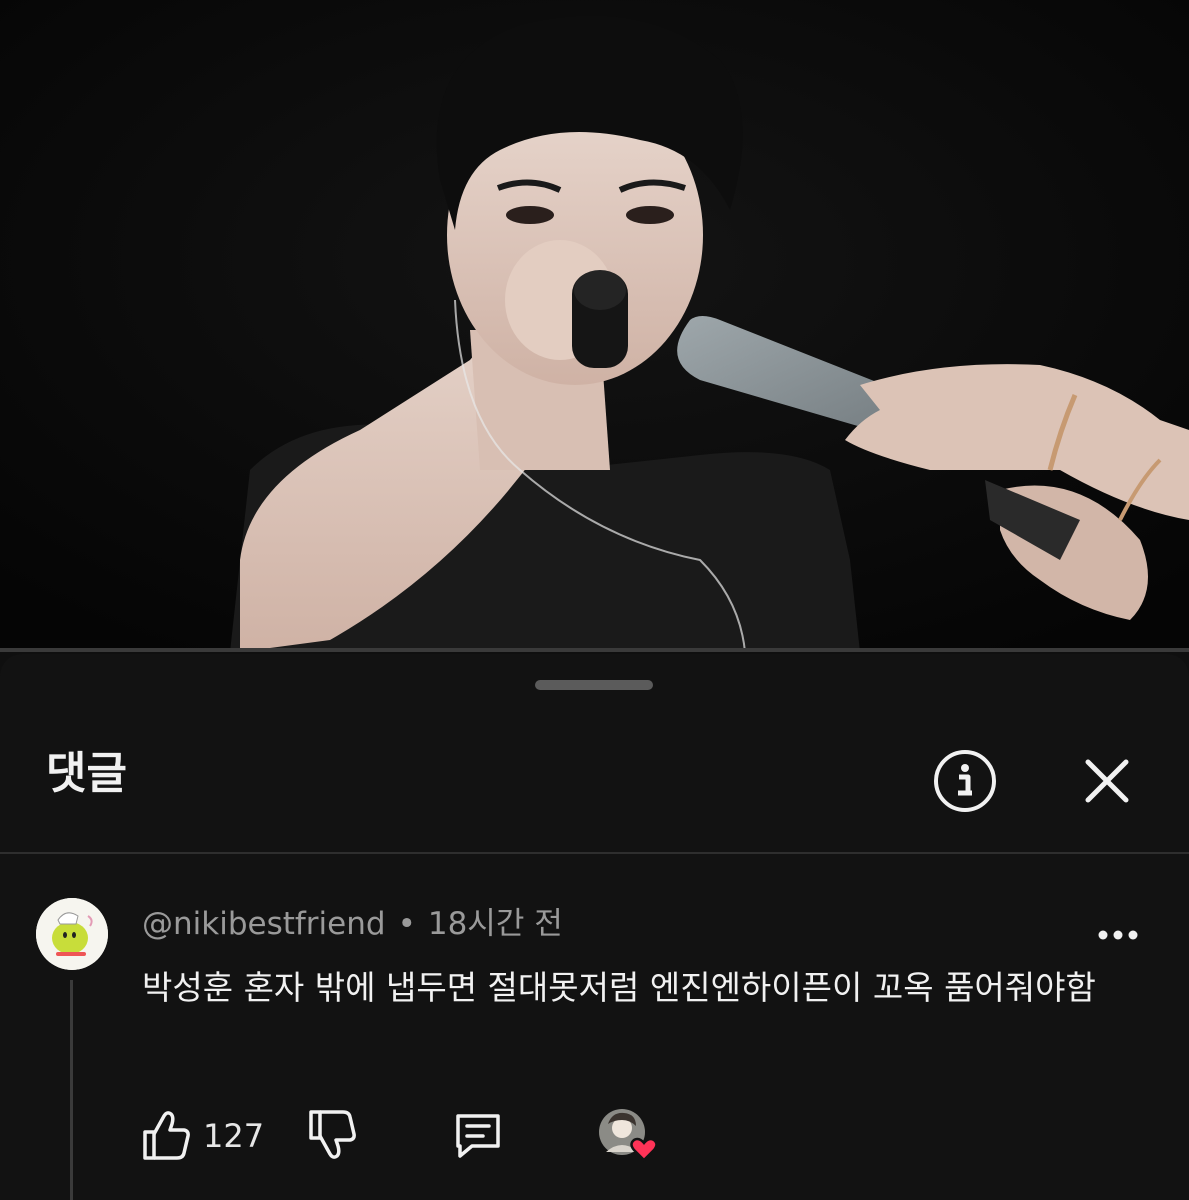 This screenshot has width=1189, height=1200. What do you see at coordinates (619, 987) in the screenshot?
I see `comment-text: 박성훈 혼자 밖에 냅두면 절대못저럼 엔진엔하이픈이 꼬옥 품어줘야함` at bounding box center [619, 987].